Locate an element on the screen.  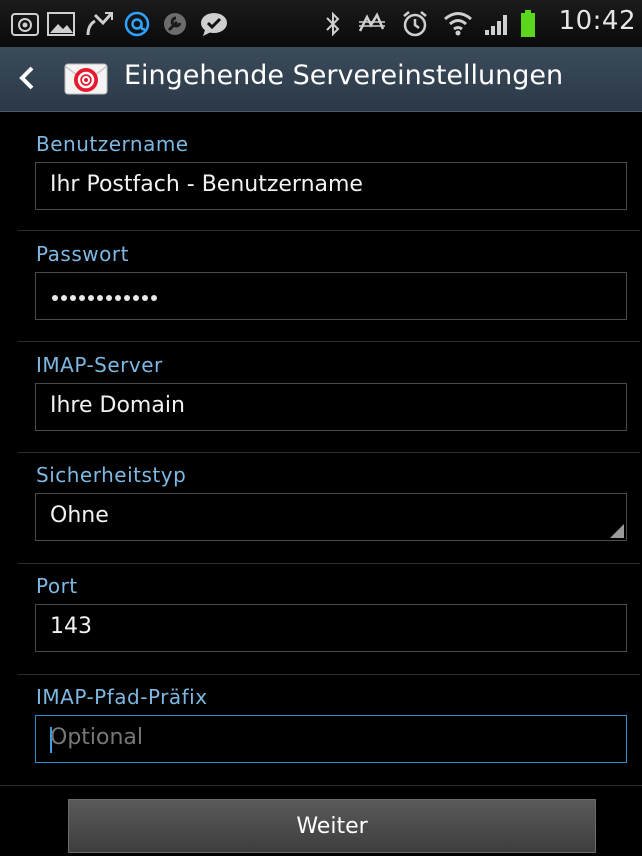
alarm-icon is located at coordinates (415, 23).